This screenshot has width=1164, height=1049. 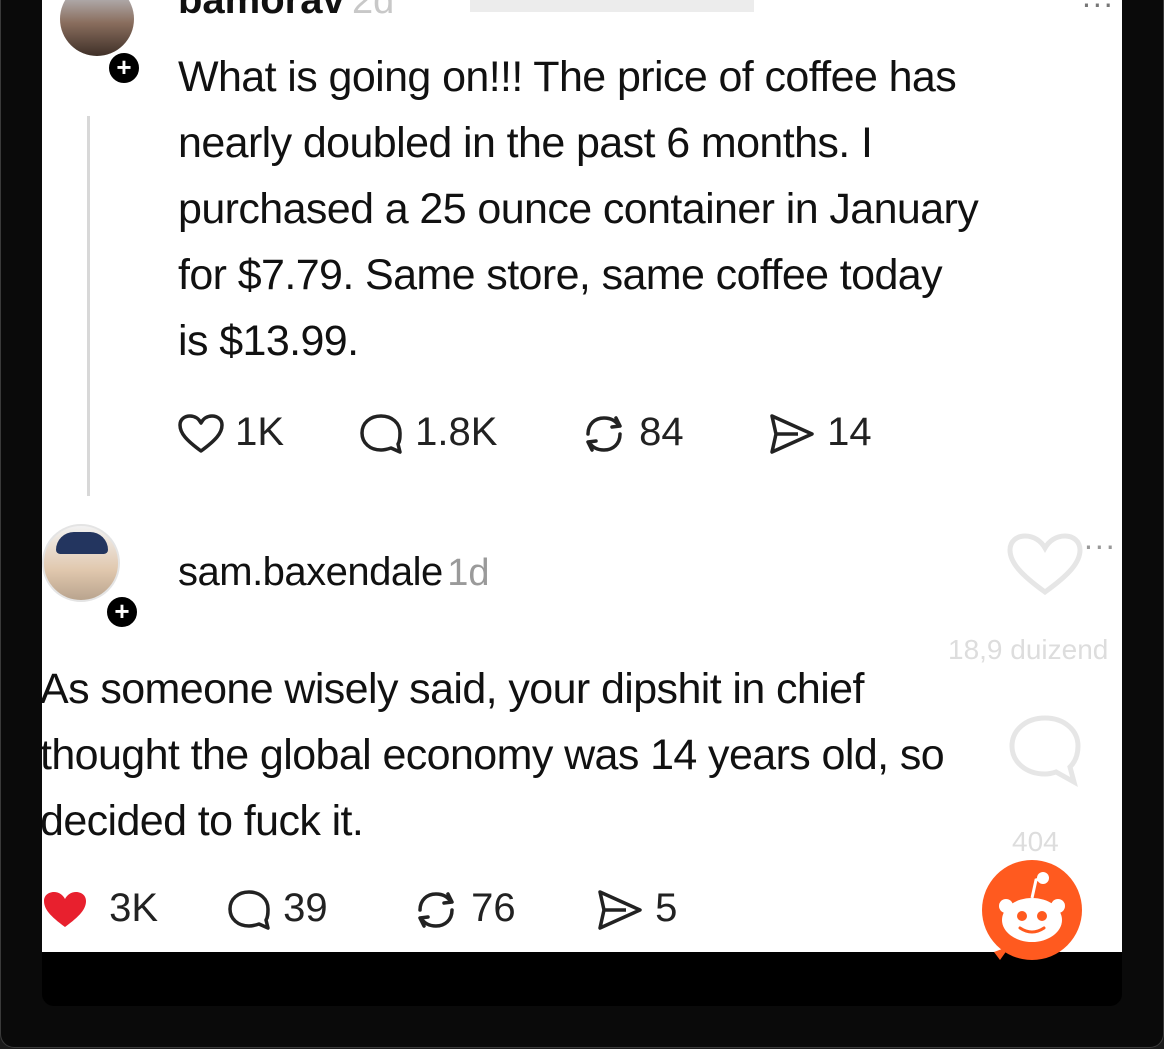 What do you see at coordinates (261, 11) in the screenshot?
I see `post-username: bamorav` at bounding box center [261, 11].